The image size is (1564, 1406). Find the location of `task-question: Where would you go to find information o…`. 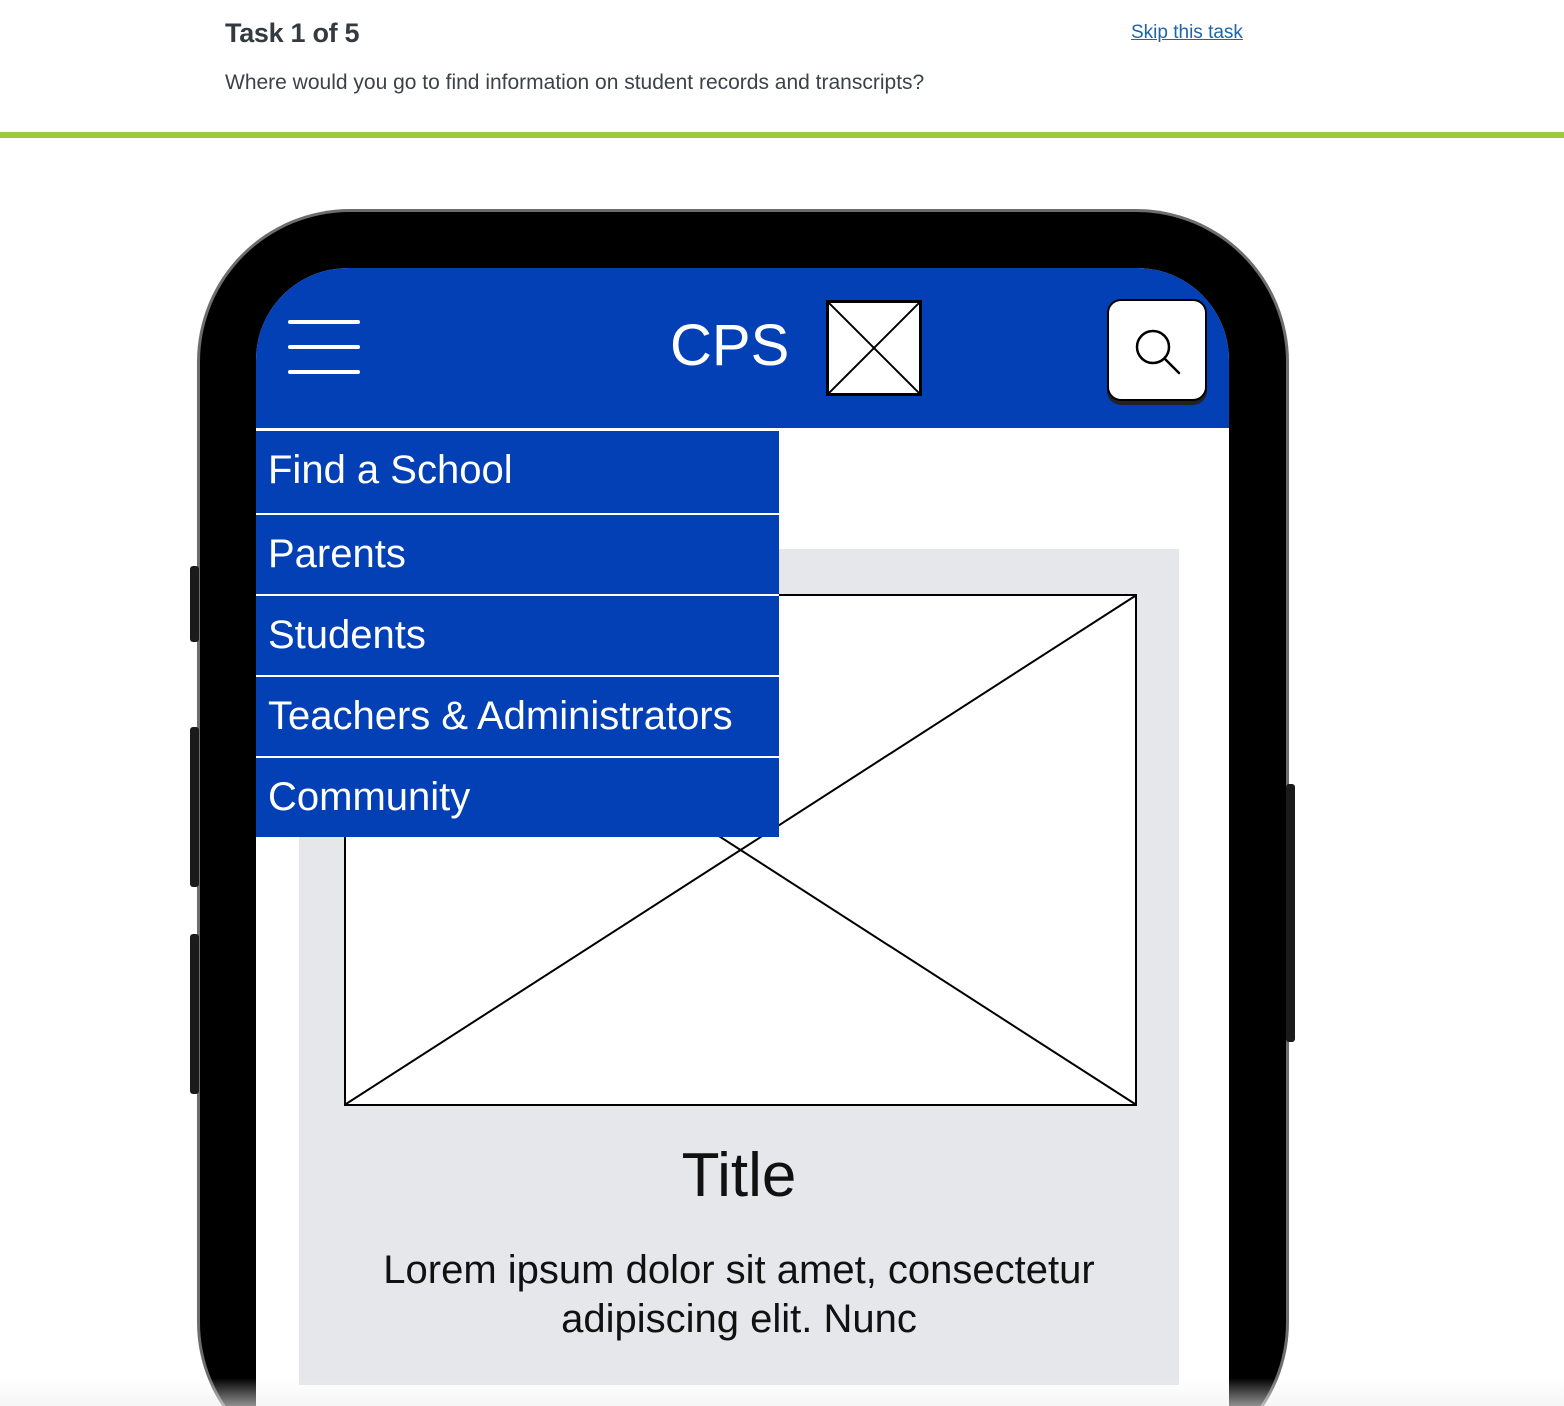

task-question: Where would you go to find information o… is located at coordinates (575, 82).